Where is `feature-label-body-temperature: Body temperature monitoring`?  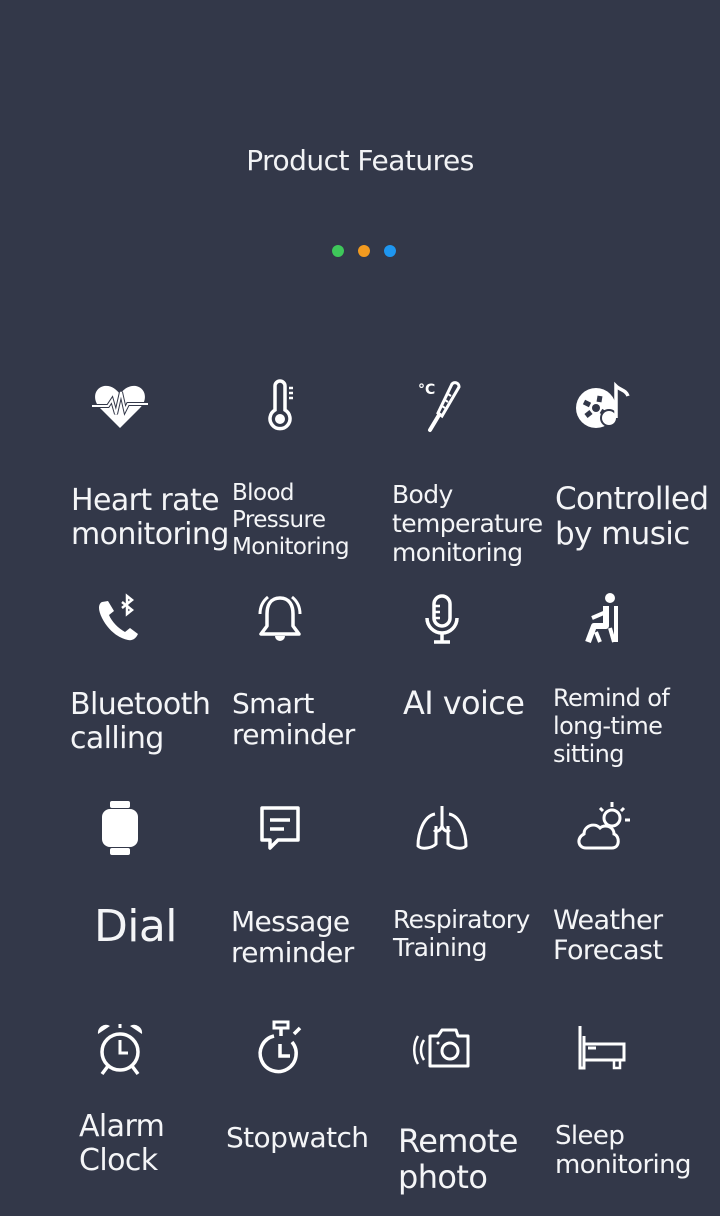
feature-label-body-temperature: Body temperature monitoring is located at coordinates (467, 523).